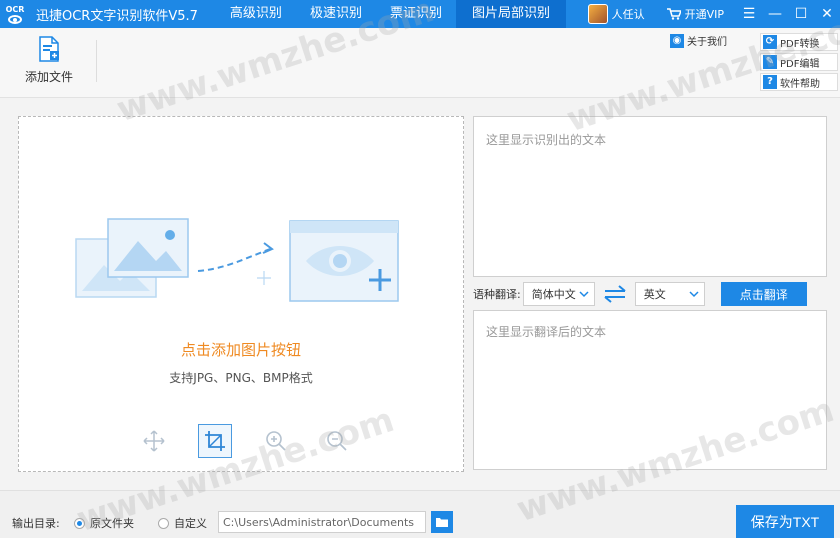  I want to click on pdf-convert-button: ⟳ PDF转换, so click(799, 42).